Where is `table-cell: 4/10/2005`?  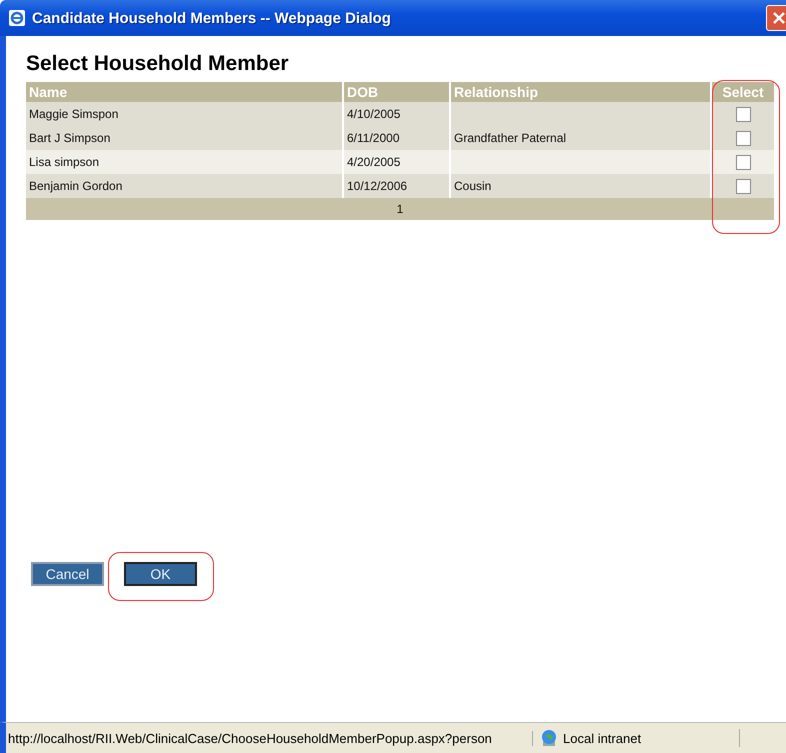 table-cell: 4/10/2005 is located at coordinates (396, 114).